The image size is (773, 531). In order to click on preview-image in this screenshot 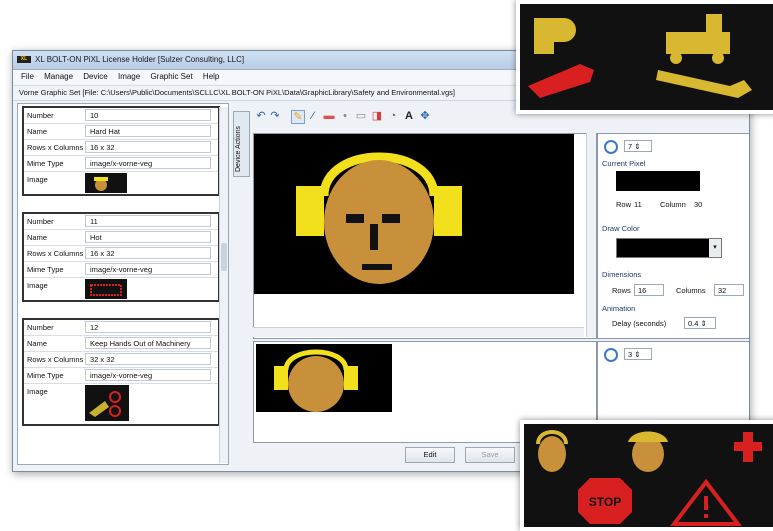, I will do `click(324, 378)`.